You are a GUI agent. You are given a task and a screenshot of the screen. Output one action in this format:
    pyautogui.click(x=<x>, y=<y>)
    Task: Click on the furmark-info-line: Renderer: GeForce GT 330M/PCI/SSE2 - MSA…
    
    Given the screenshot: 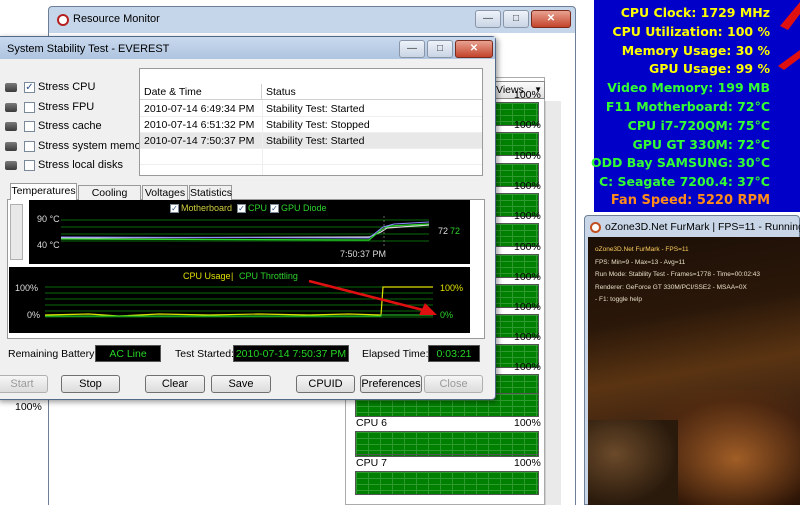 What is the action you would take?
    pyautogui.click(x=671, y=287)
    